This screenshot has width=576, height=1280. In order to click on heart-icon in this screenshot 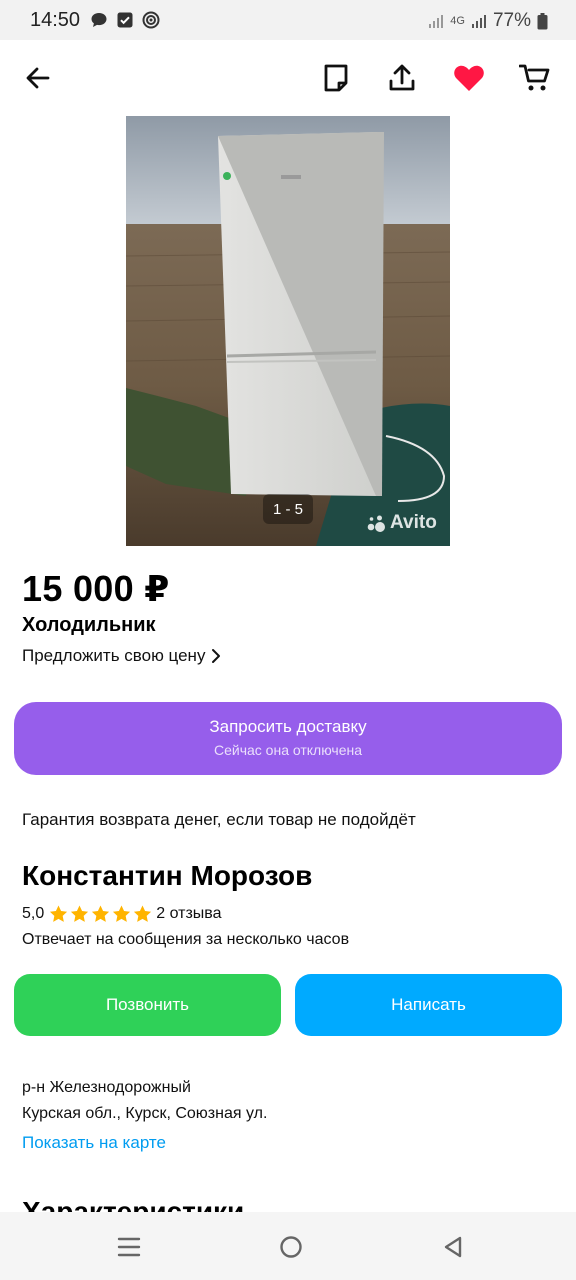, I will do `click(469, 78)`.